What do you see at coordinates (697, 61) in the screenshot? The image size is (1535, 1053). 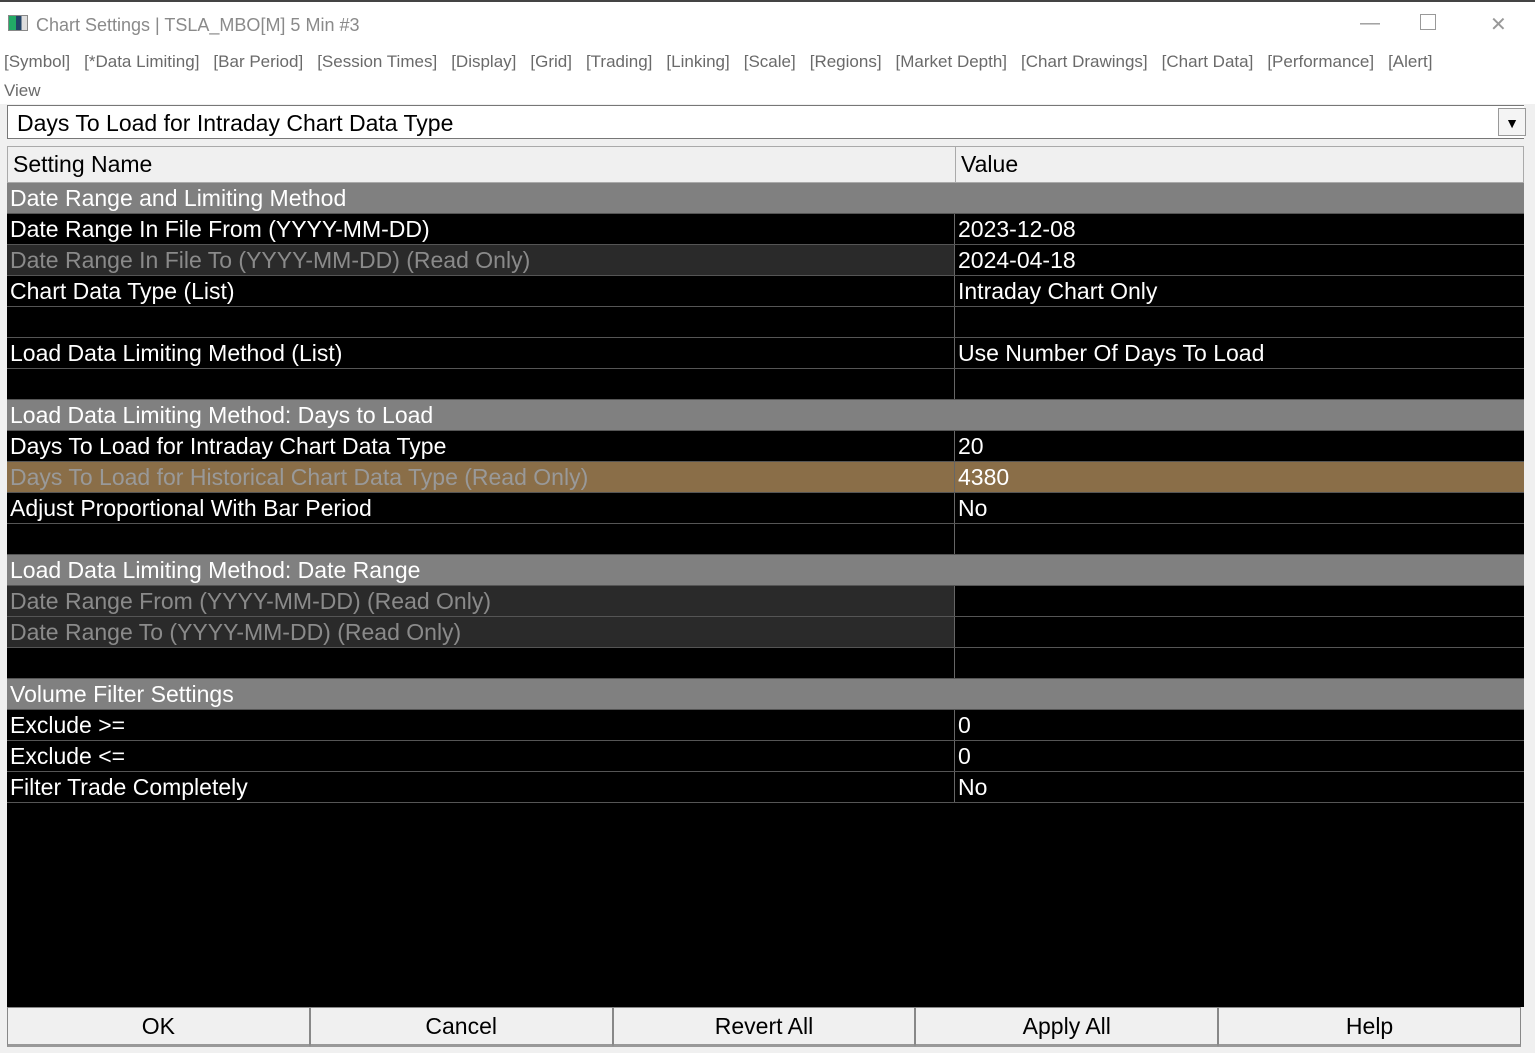 I see `tab-linking: [Linking]` at bounding box center [697, 61].